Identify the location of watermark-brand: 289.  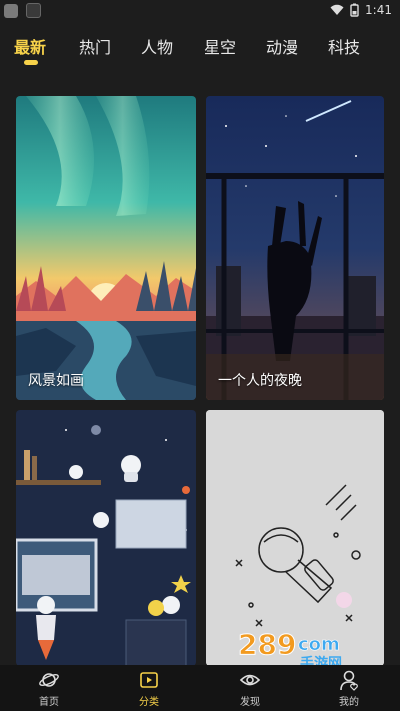
(267, 644).